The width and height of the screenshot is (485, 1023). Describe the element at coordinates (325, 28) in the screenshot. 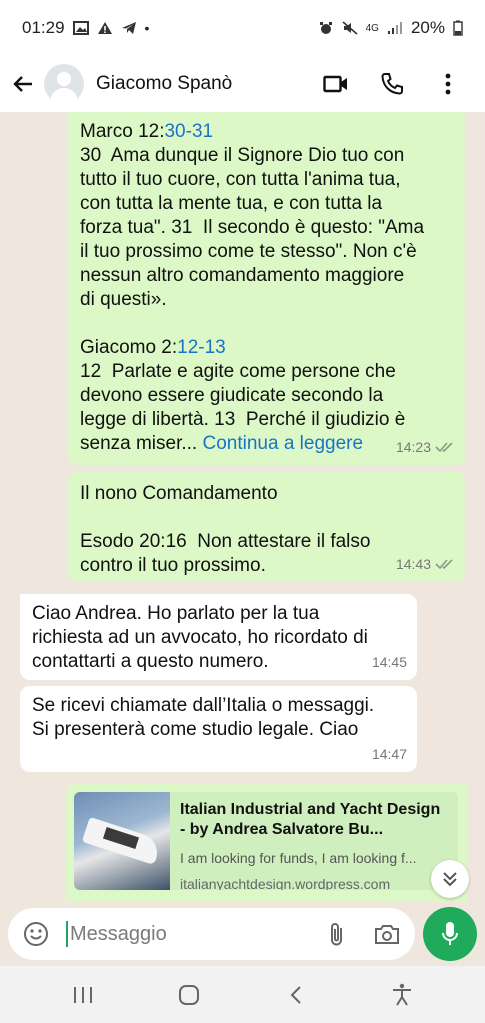

I see `alarm-icon` at that location.